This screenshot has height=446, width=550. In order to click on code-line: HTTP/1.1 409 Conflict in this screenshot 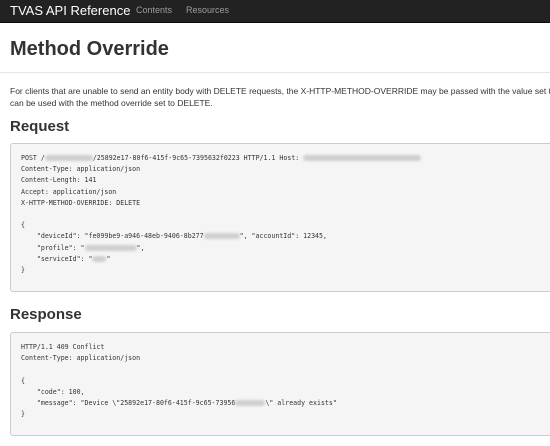, I will do `click(63, 347)`.